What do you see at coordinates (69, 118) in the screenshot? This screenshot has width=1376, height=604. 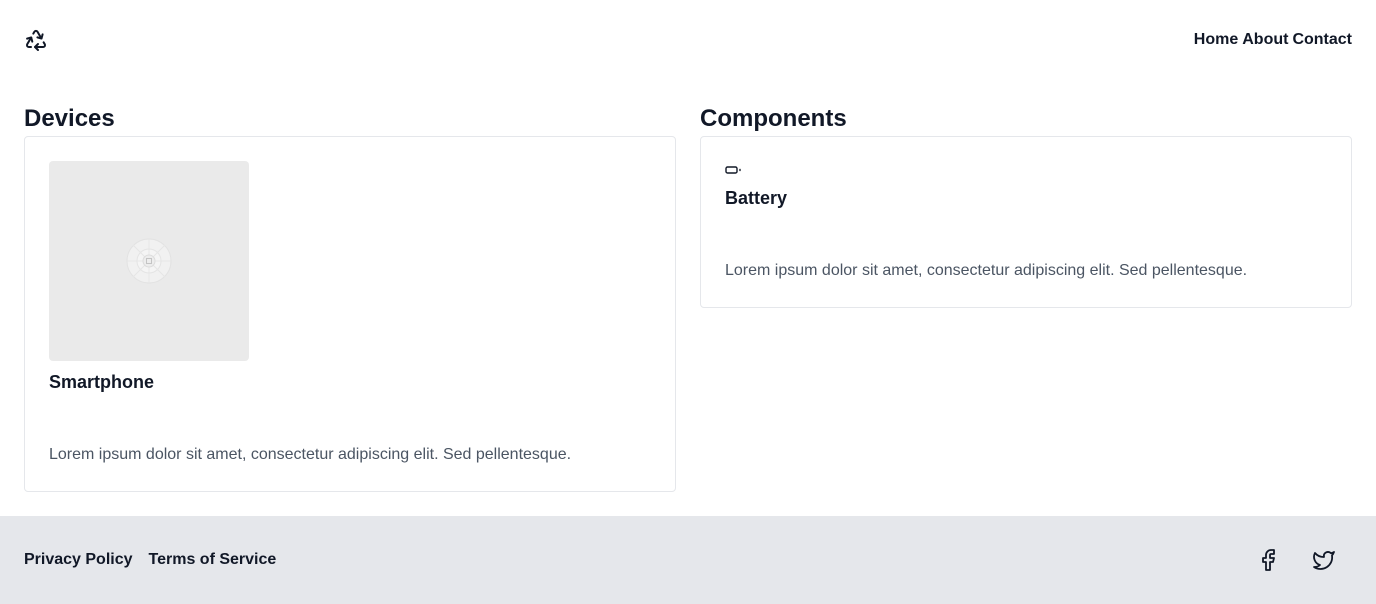 I see `devices-heading: Devices` at bounding box center [69, 118].